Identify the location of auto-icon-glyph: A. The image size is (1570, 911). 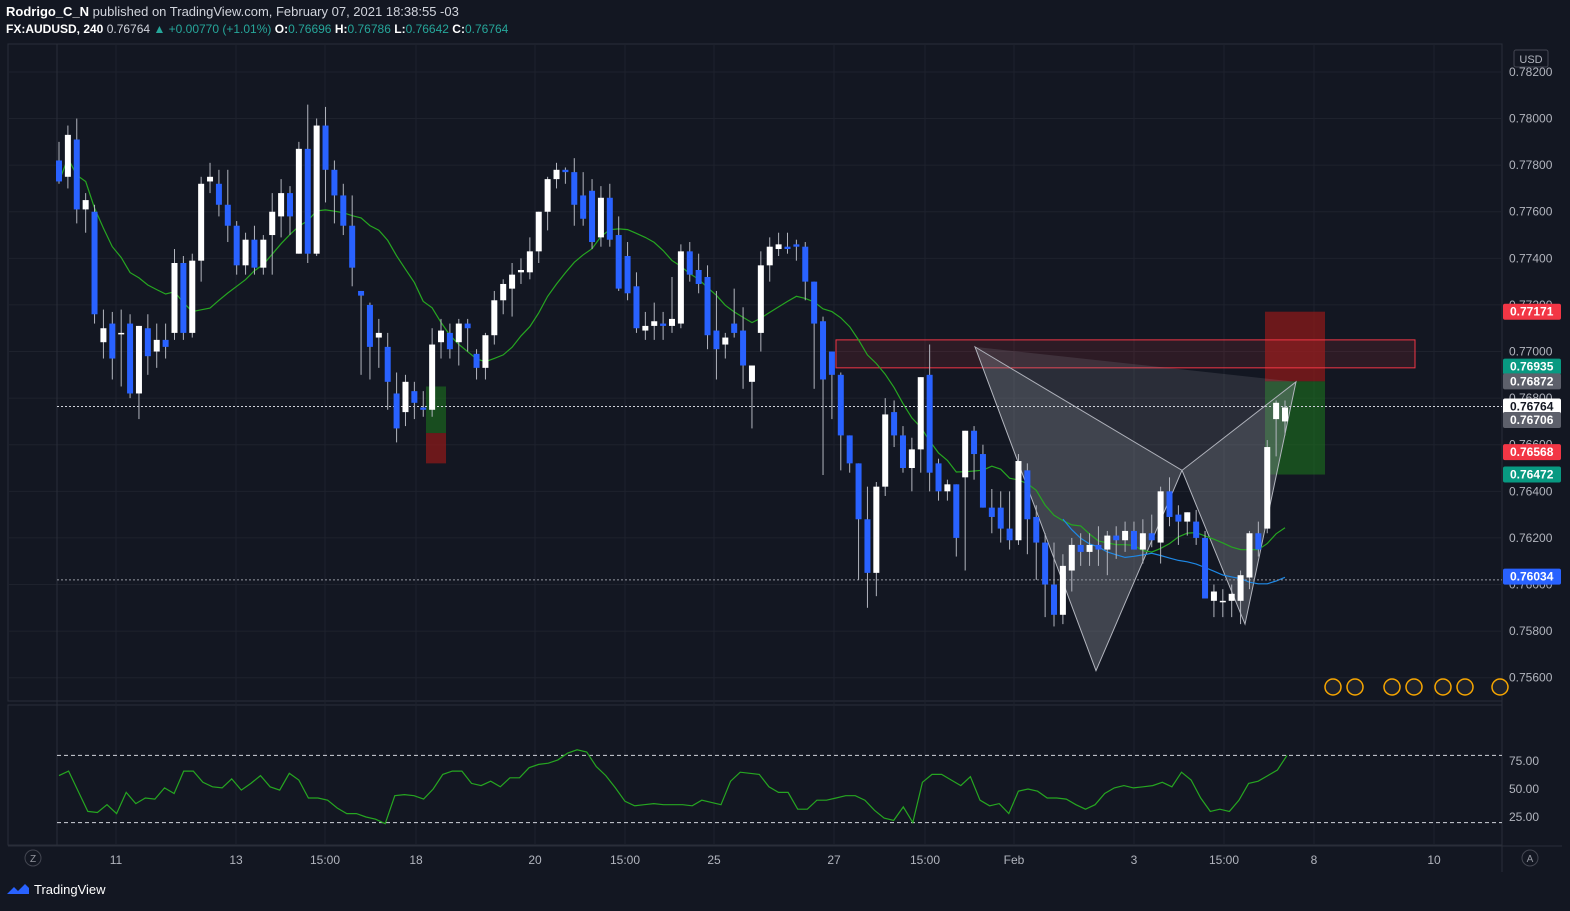
(1530, 859).